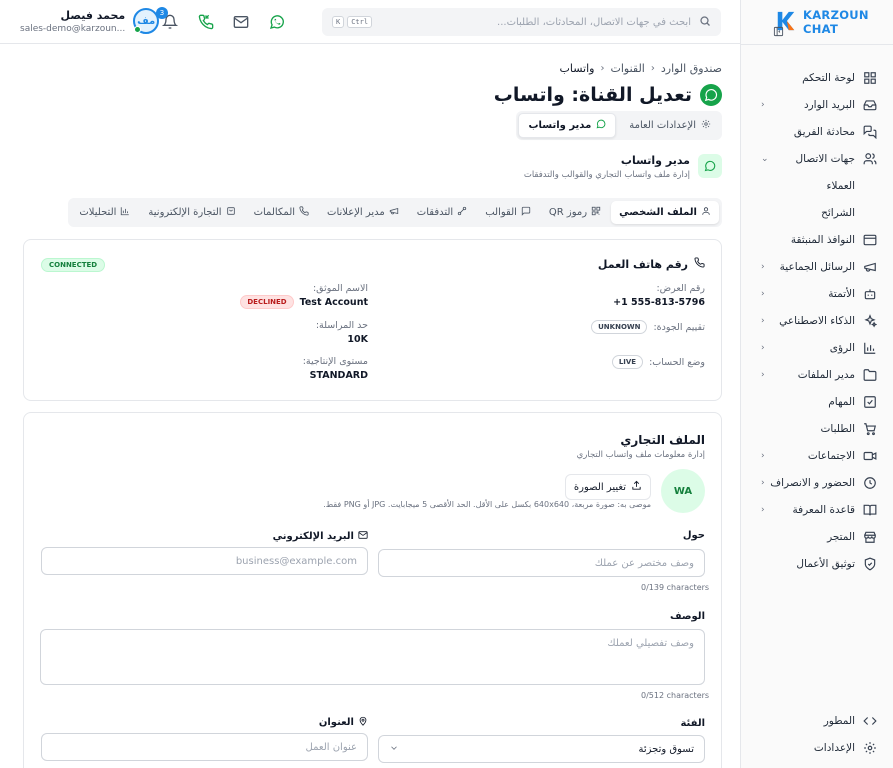  What do you see at coordinates (836, 22) in the screenshot?
I see `brand-name: KARZOUN CHAT` at bounding box center [836, 22].